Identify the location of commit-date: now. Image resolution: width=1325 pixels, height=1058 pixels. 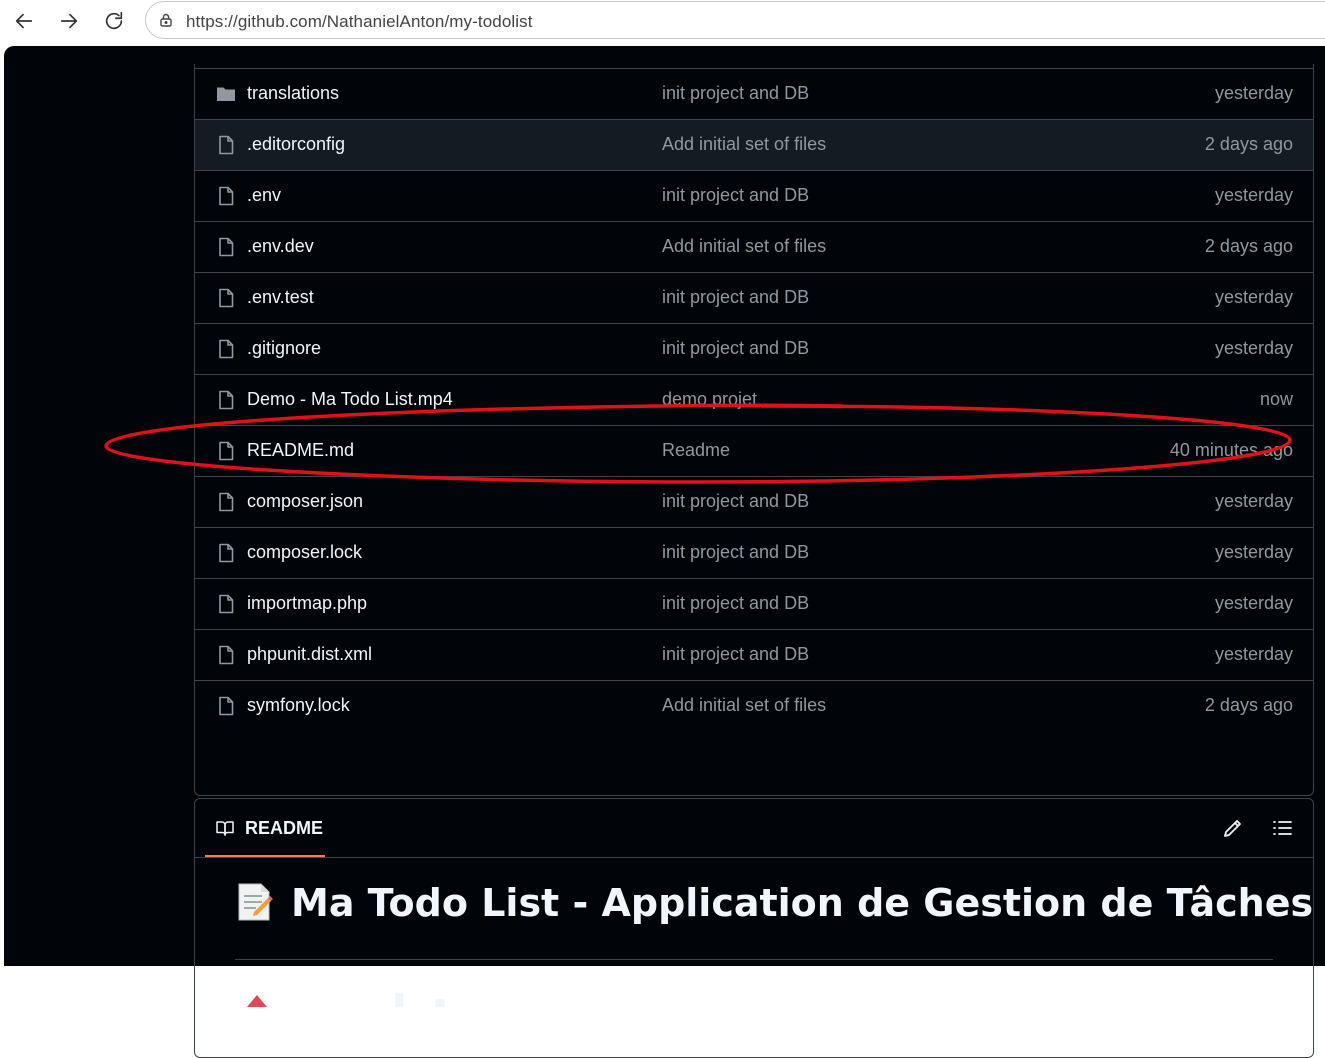
(1276, 399).